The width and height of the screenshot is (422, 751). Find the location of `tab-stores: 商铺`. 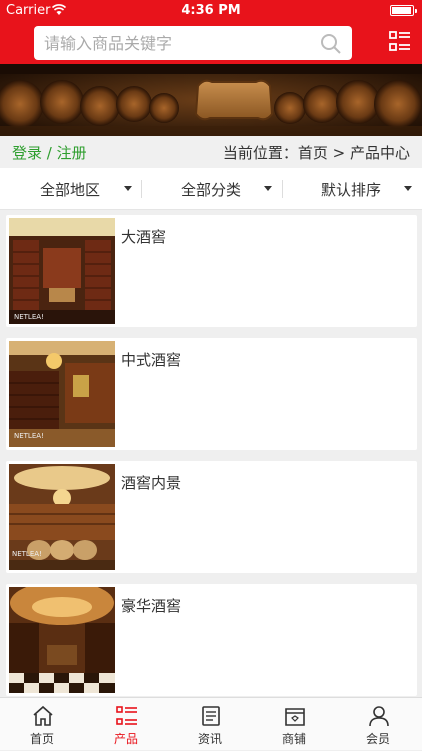

tab-stores: 商铺 is located at coordinates (294, 724).